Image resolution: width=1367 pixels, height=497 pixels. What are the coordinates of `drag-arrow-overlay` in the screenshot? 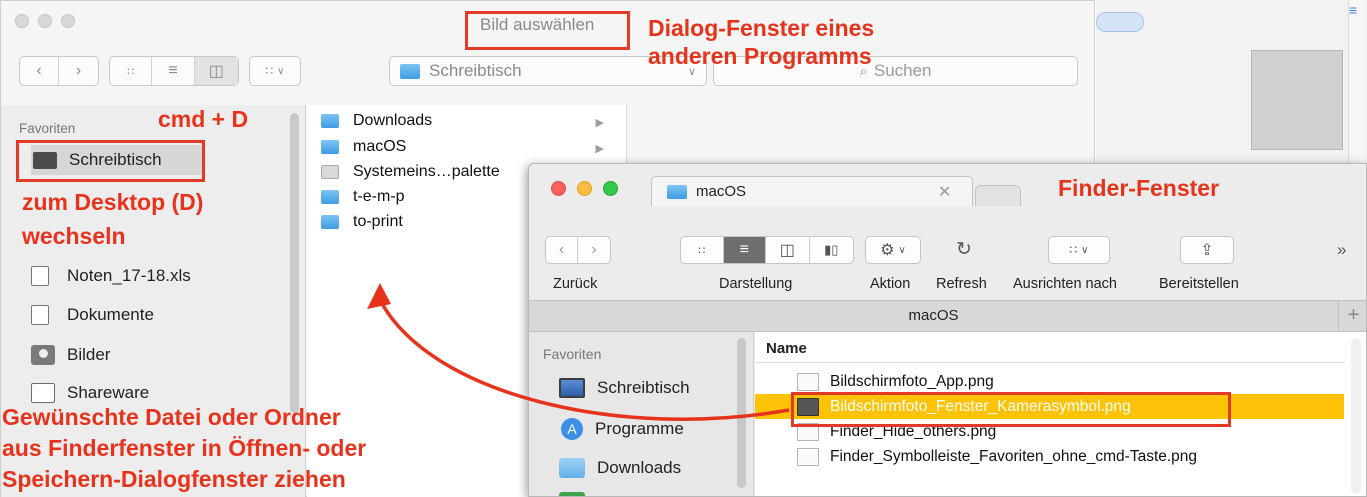 It's located at (578, 352).